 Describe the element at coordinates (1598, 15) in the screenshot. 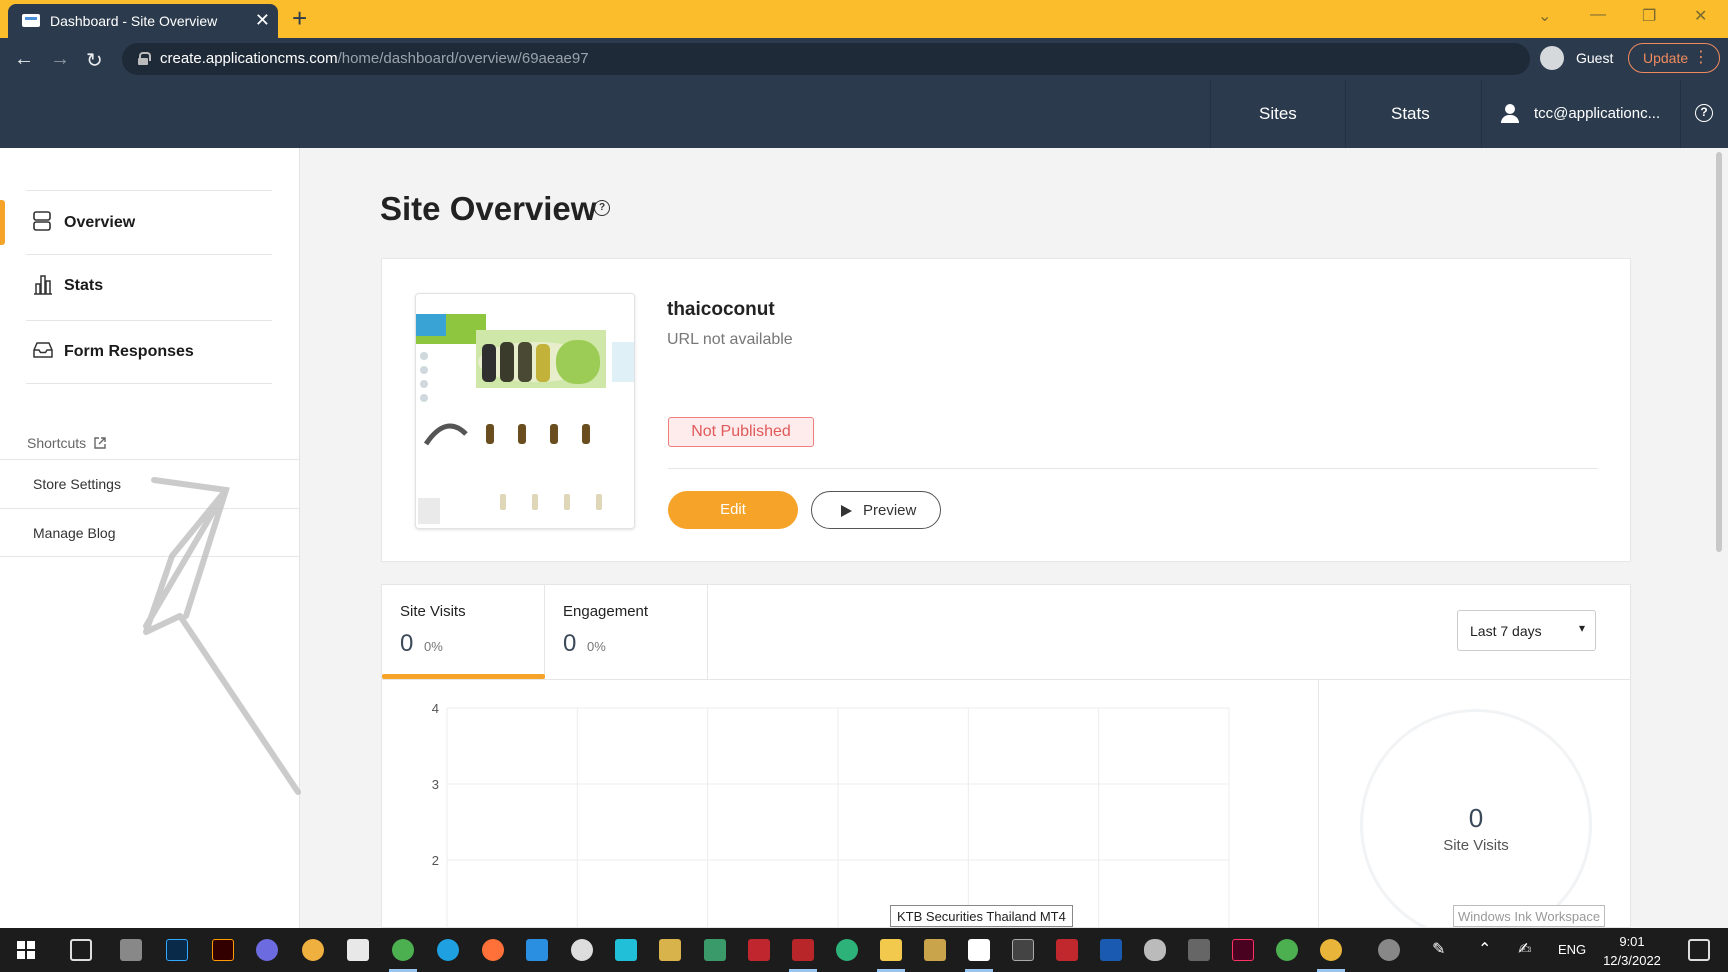

I see `minimize-icon: —` at that location.